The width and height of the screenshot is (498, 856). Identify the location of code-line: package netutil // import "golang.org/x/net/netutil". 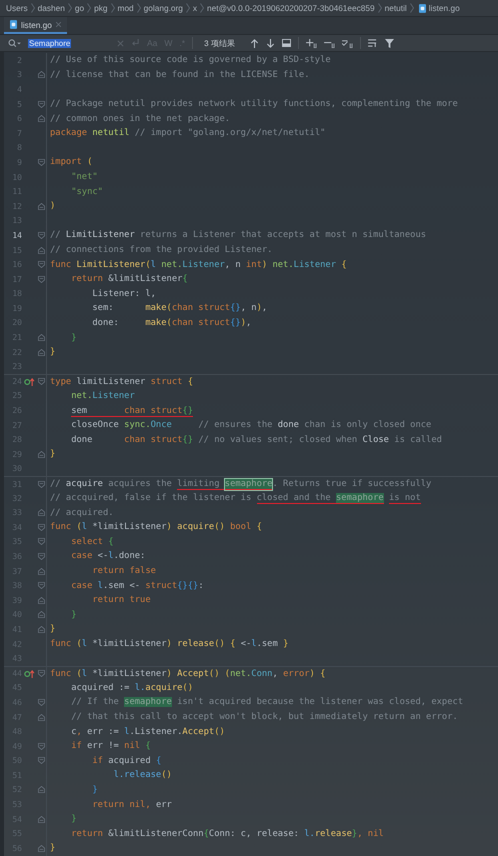
(188, 133).